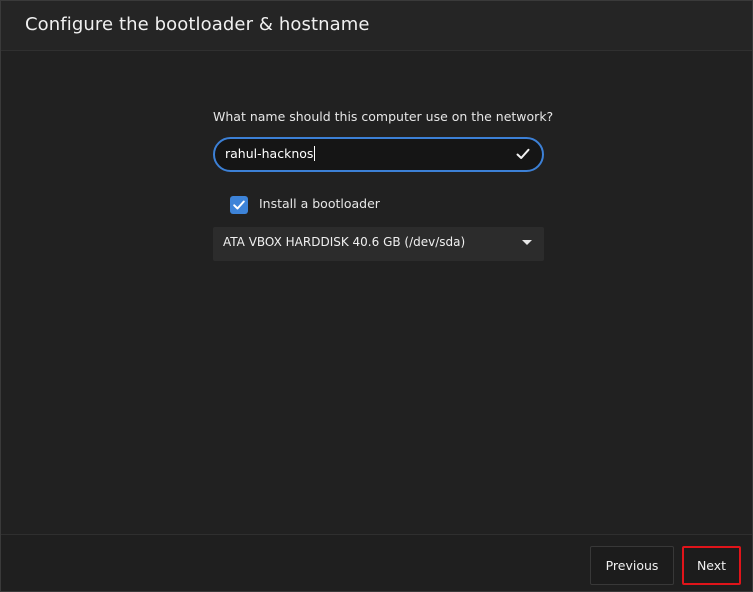 This screenshot has width=753, height=592. What do you see at coordinates (344, 242) in the screenshot?
I see `bootloader-device-value: ATA VBOX HARDDISK 40.6 GB (/dev/sda)` at bounding box center [344, 242].